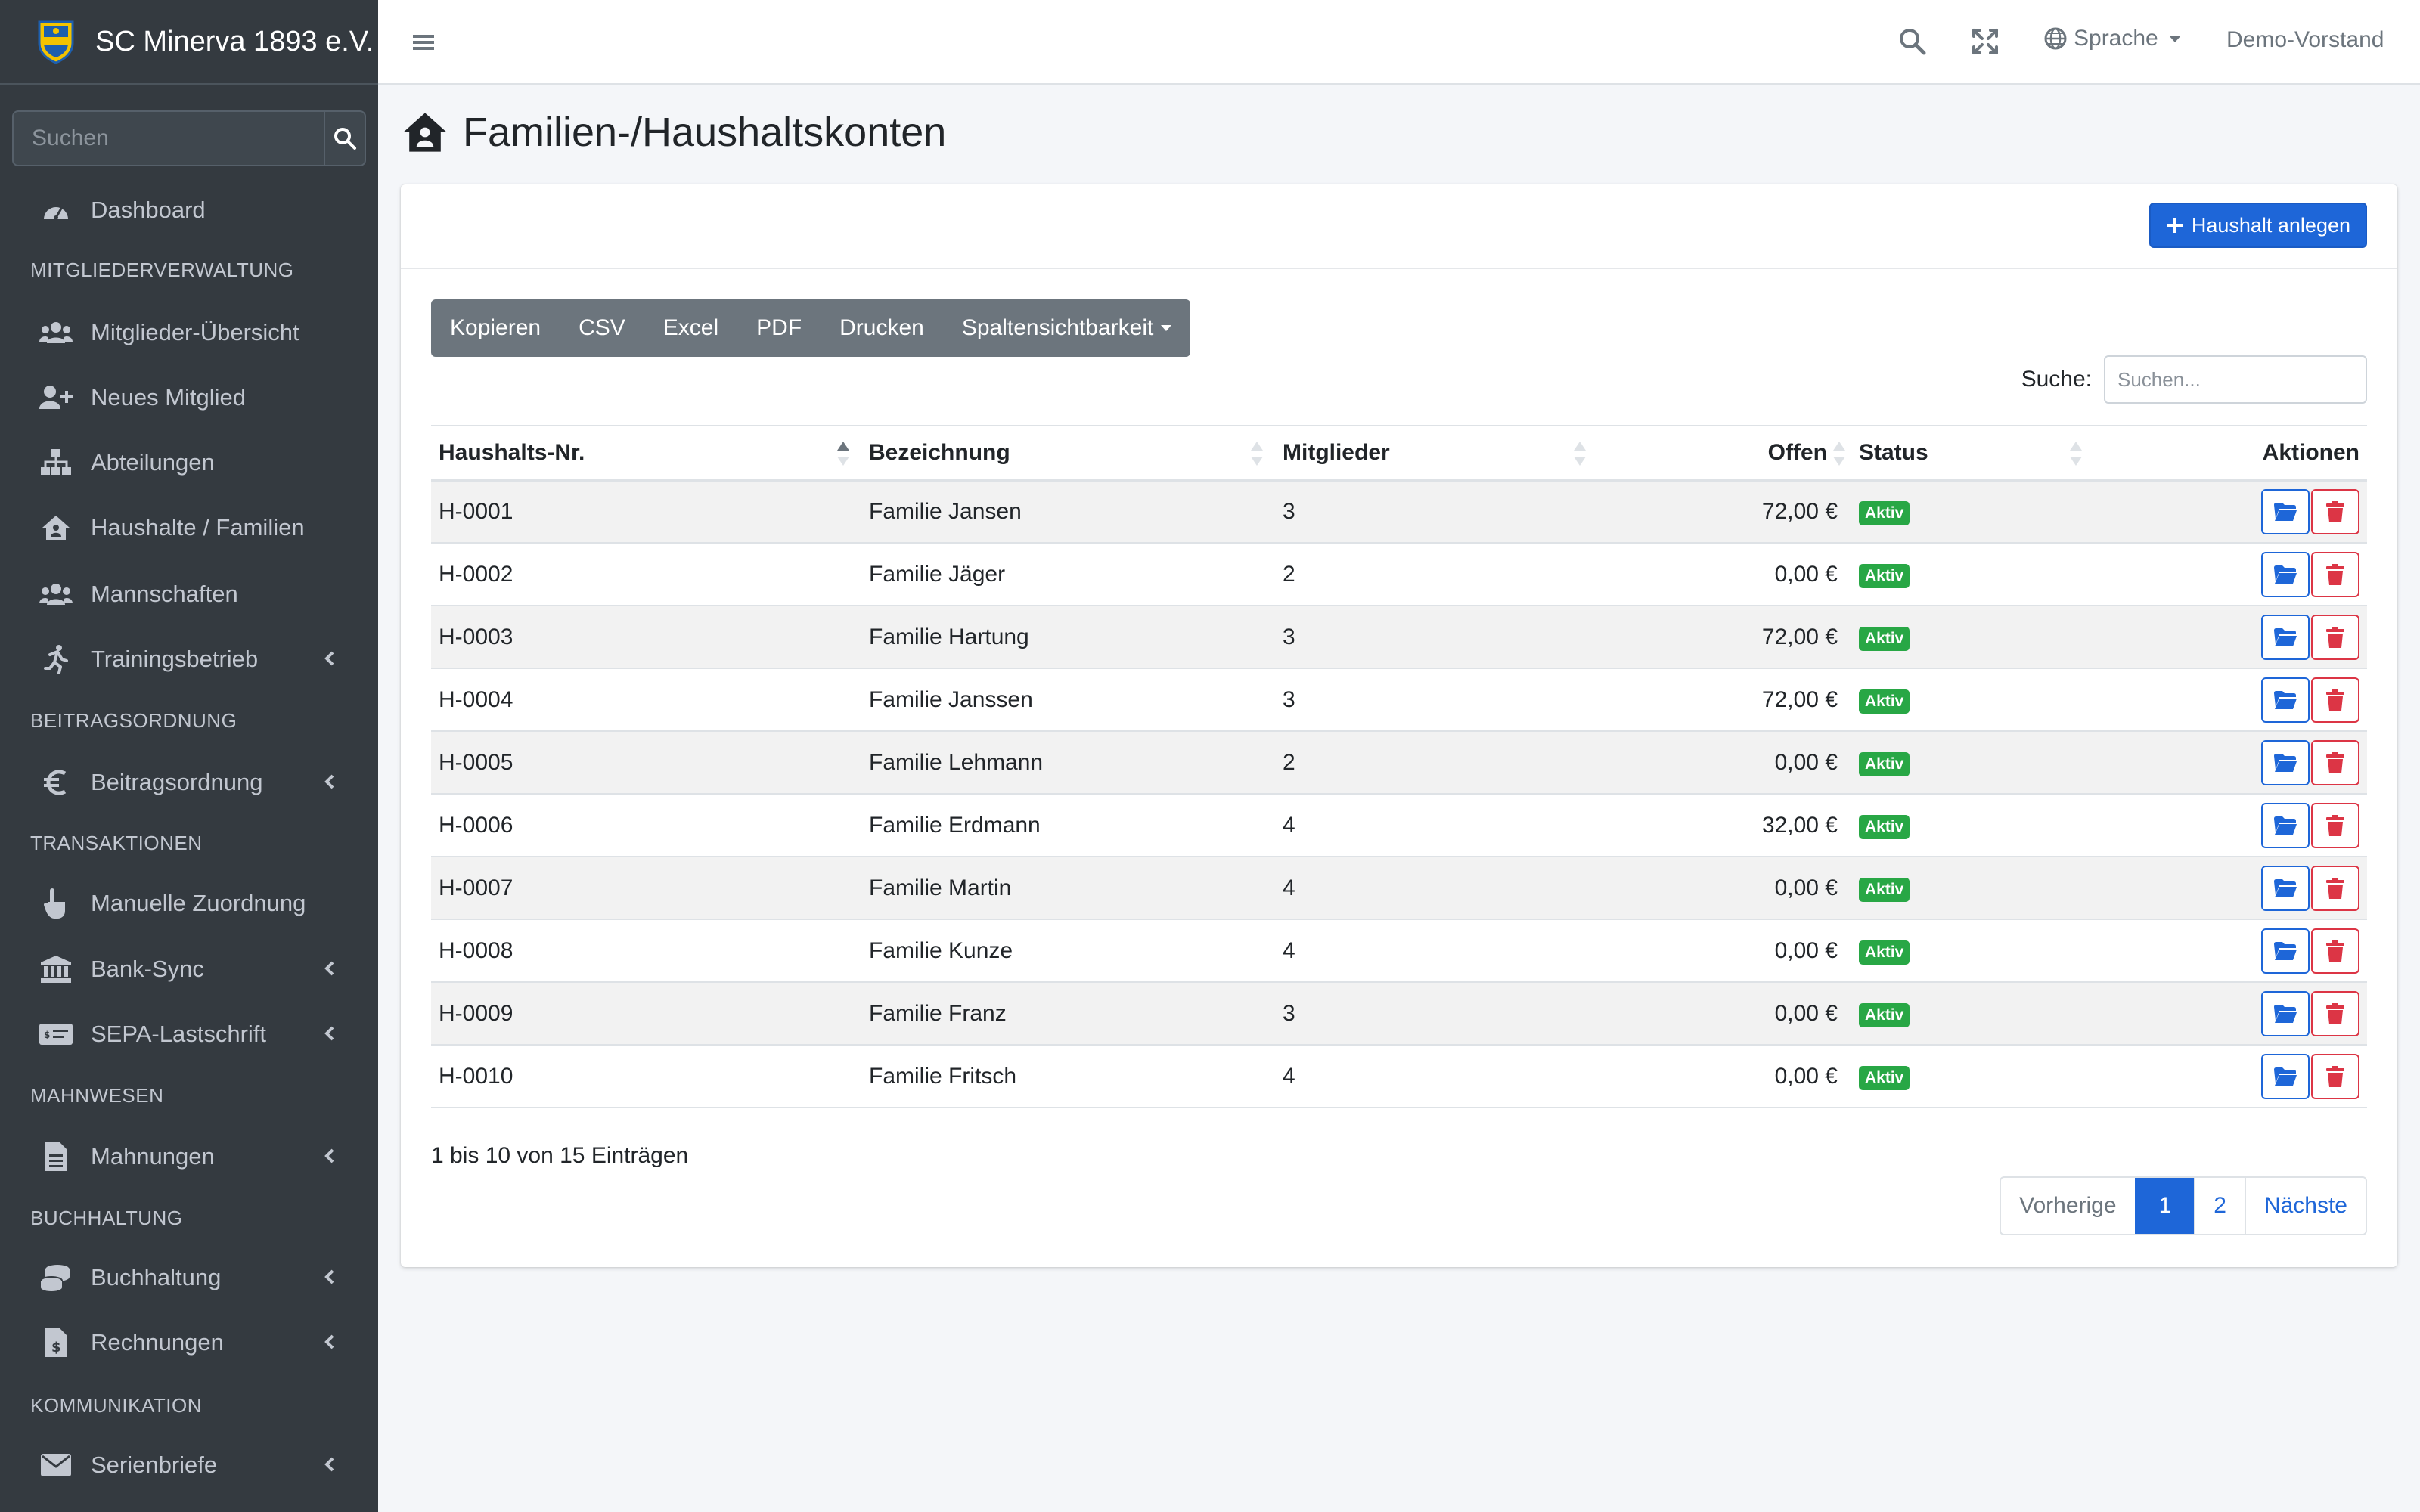  What do you see at coordinates (345, 138) in the screenshot?
I see `sidebar-search-button` at bounding box center [345, 138].